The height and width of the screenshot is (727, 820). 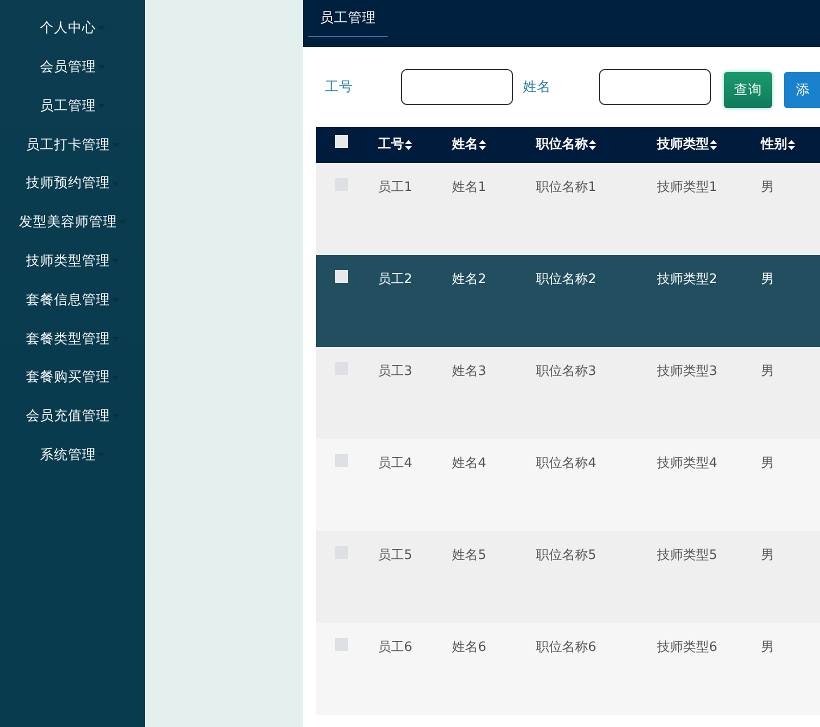 I want to click on table-cell: 姓名1, so click(x=469, y=187).